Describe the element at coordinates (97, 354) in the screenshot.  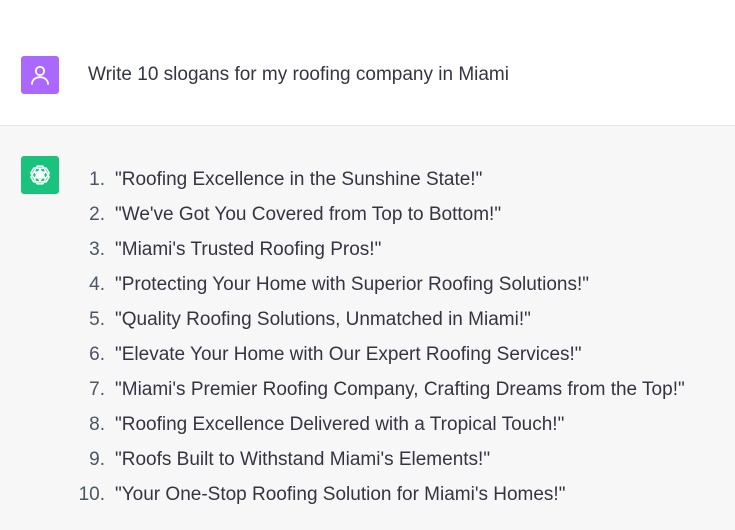
I see `list-item-number: 6.` at that location.